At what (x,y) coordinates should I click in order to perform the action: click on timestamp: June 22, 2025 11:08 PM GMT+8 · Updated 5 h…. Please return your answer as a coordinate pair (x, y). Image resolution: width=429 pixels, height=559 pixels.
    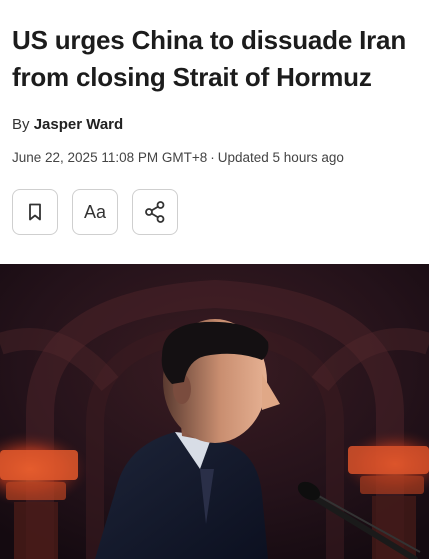
    Looking at the image, I should click on (178, 158).